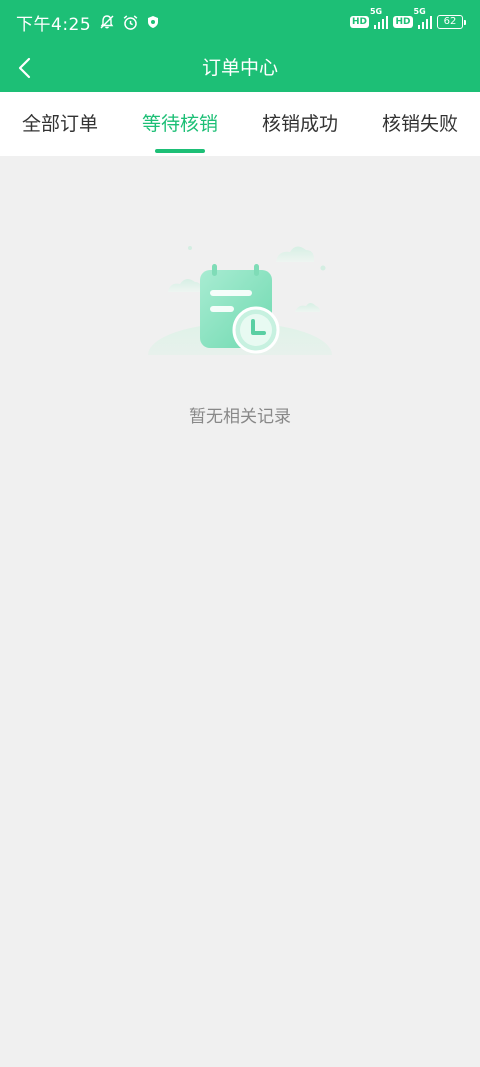  I want to click on network-label-2: 5G, so click(419, 11).